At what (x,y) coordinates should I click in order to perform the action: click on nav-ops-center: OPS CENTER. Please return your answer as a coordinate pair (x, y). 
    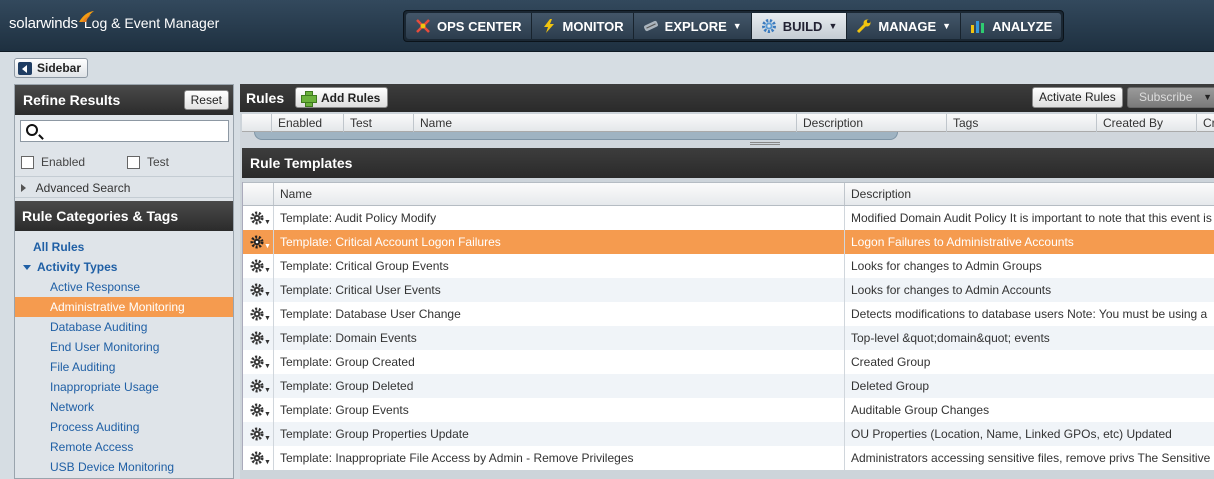
    Looking at the image, I should click on (469, 26).